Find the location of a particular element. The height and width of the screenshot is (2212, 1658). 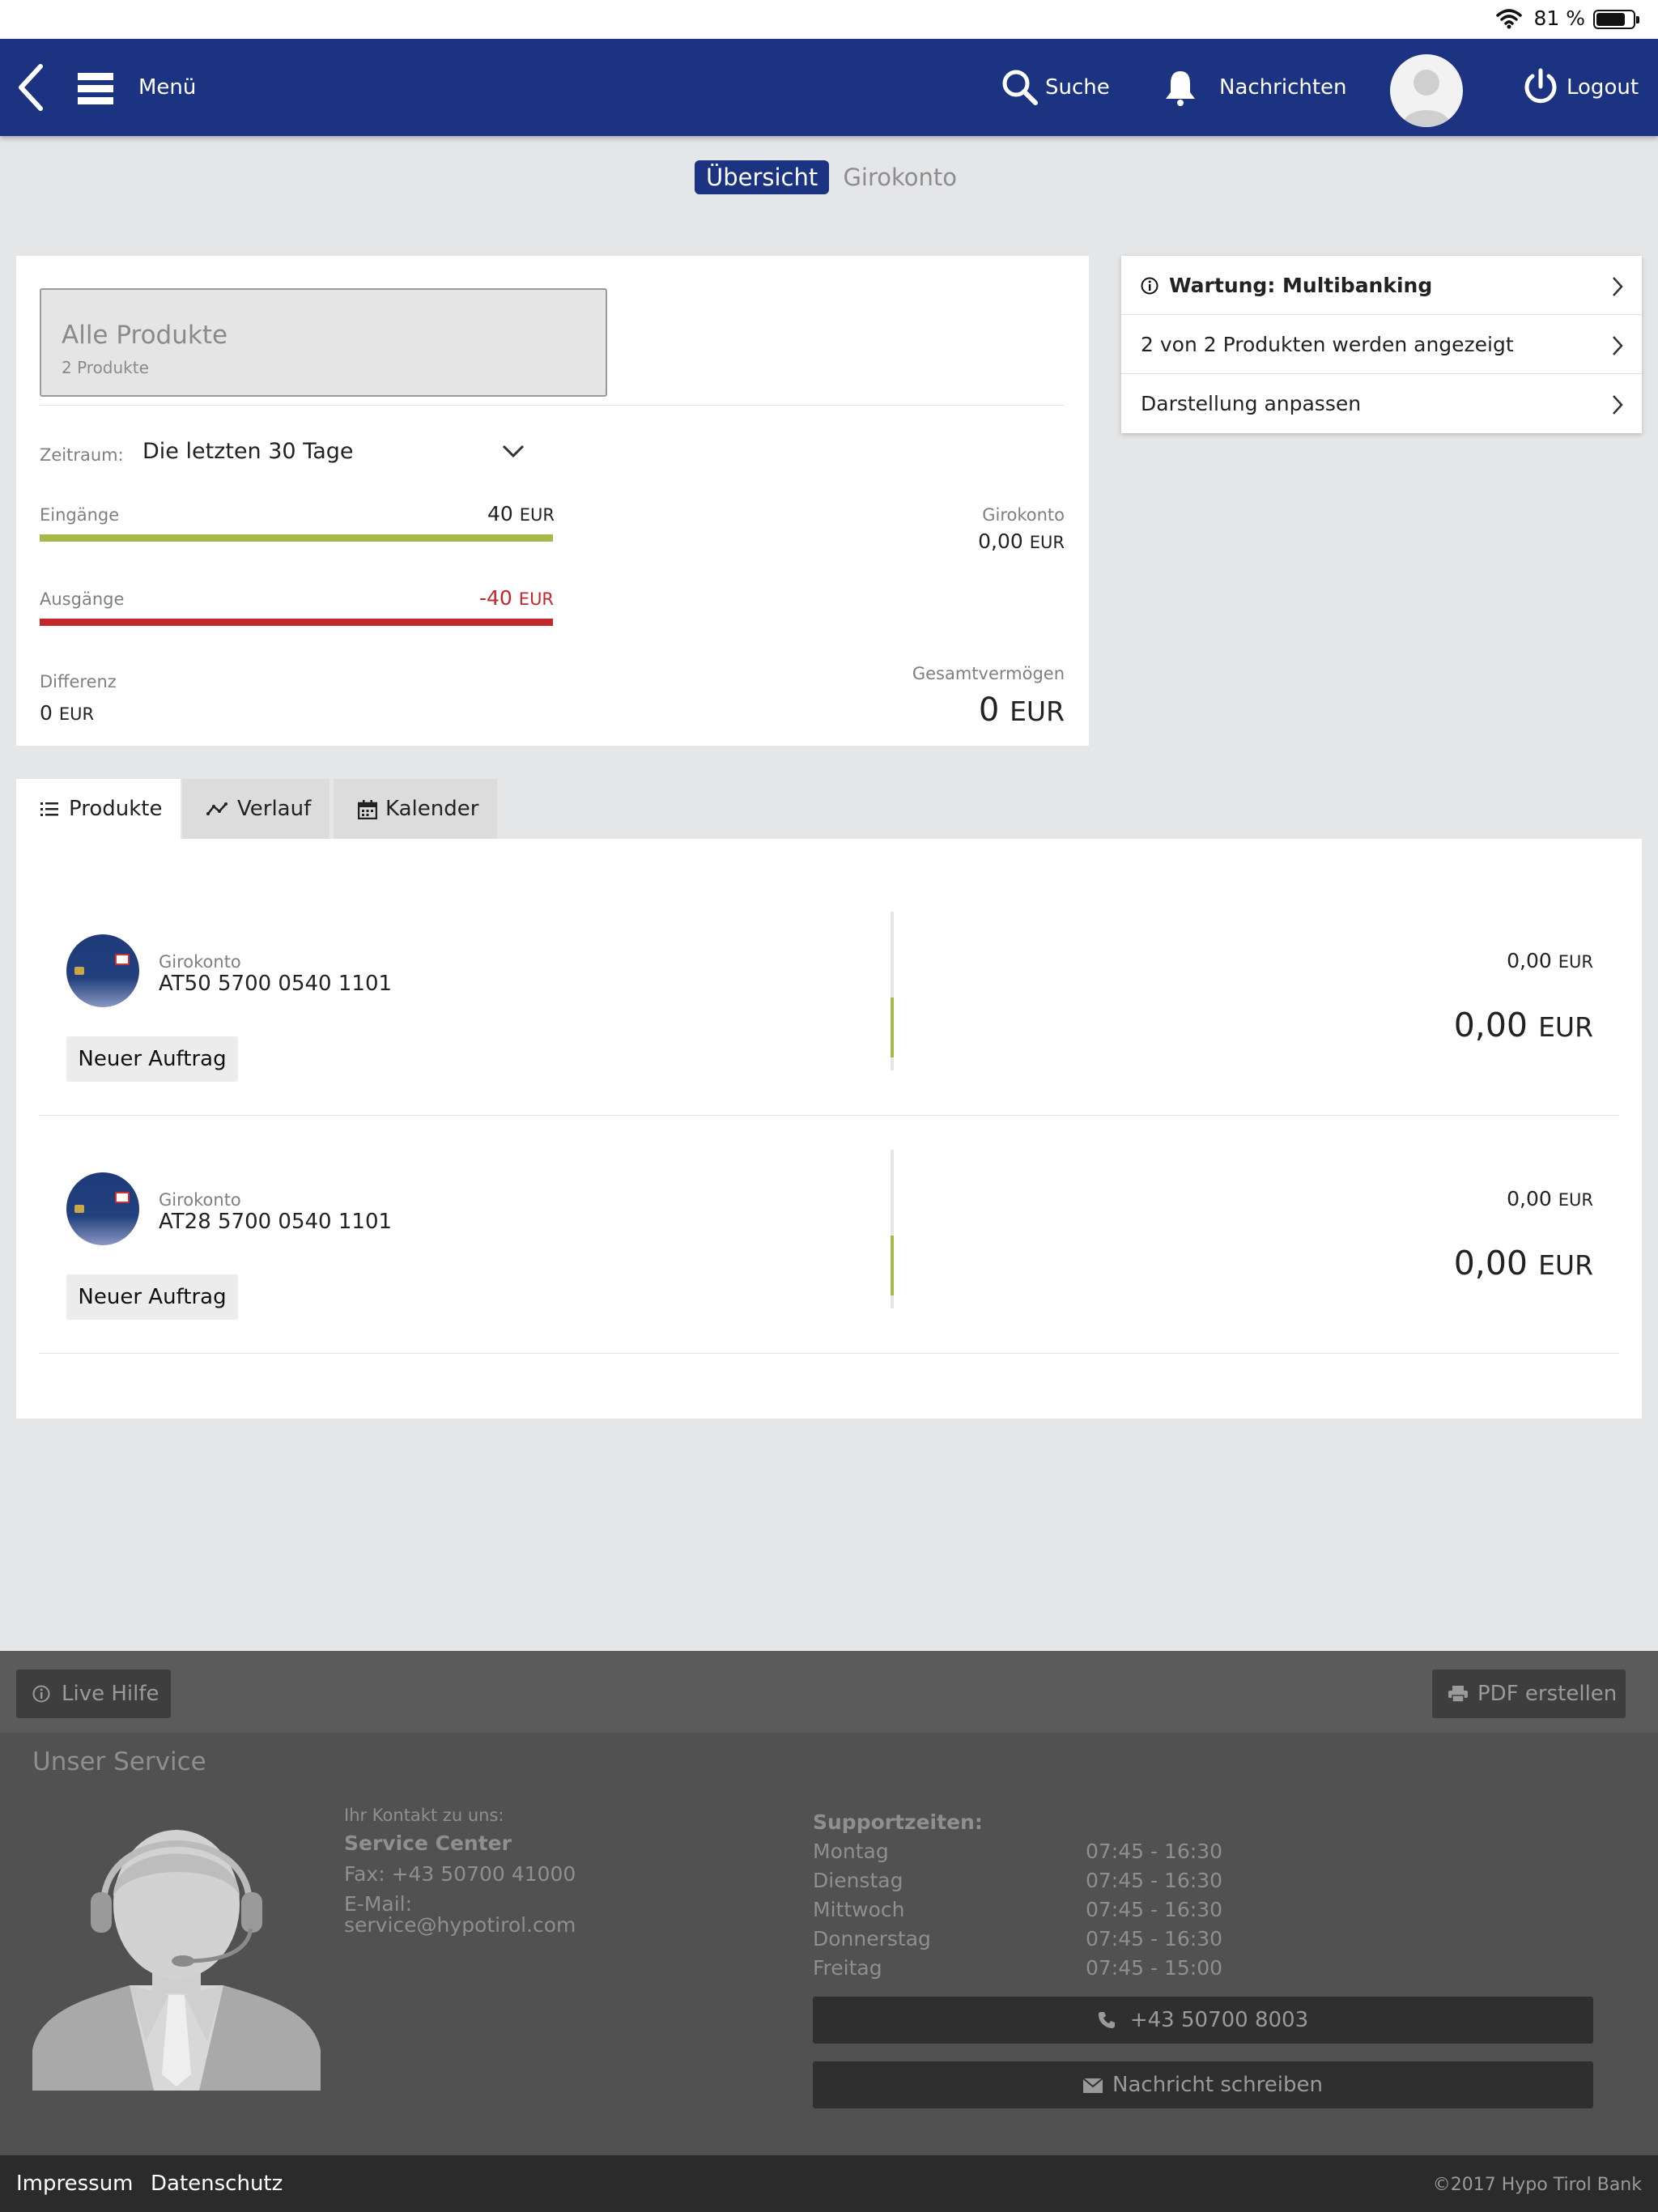

tab-verlauf-label: Verlauf is located at coordinates (274, 809).